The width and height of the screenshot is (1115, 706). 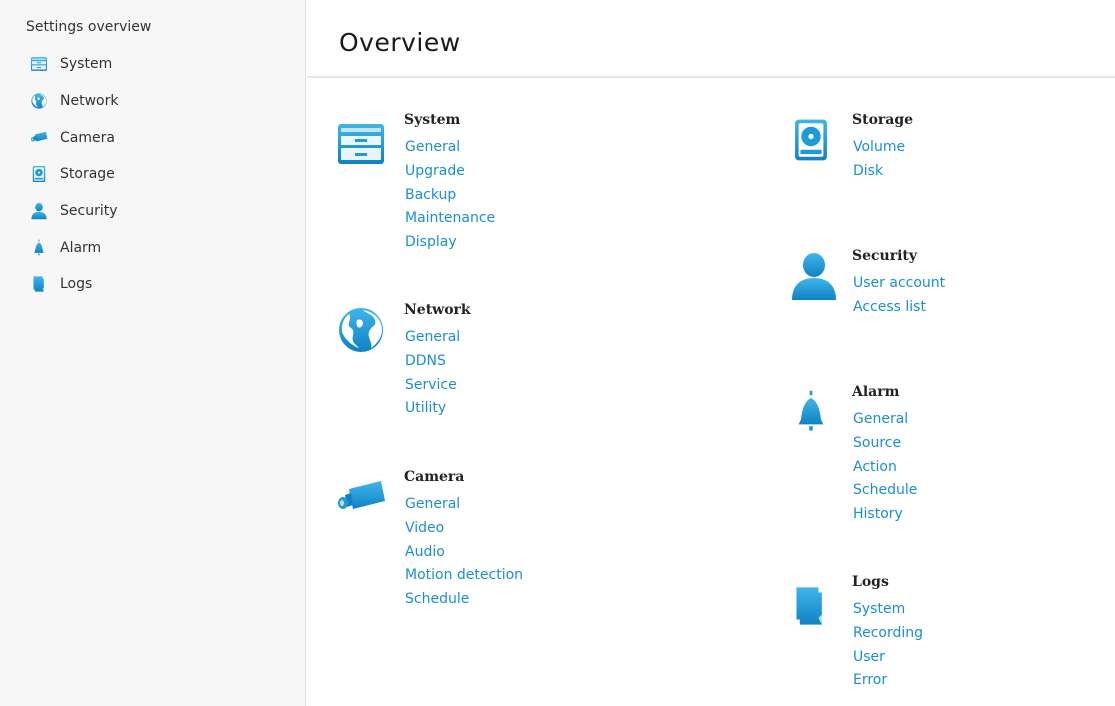 I want to click on sidebar-item-label: System, so click(x=86, y=64).